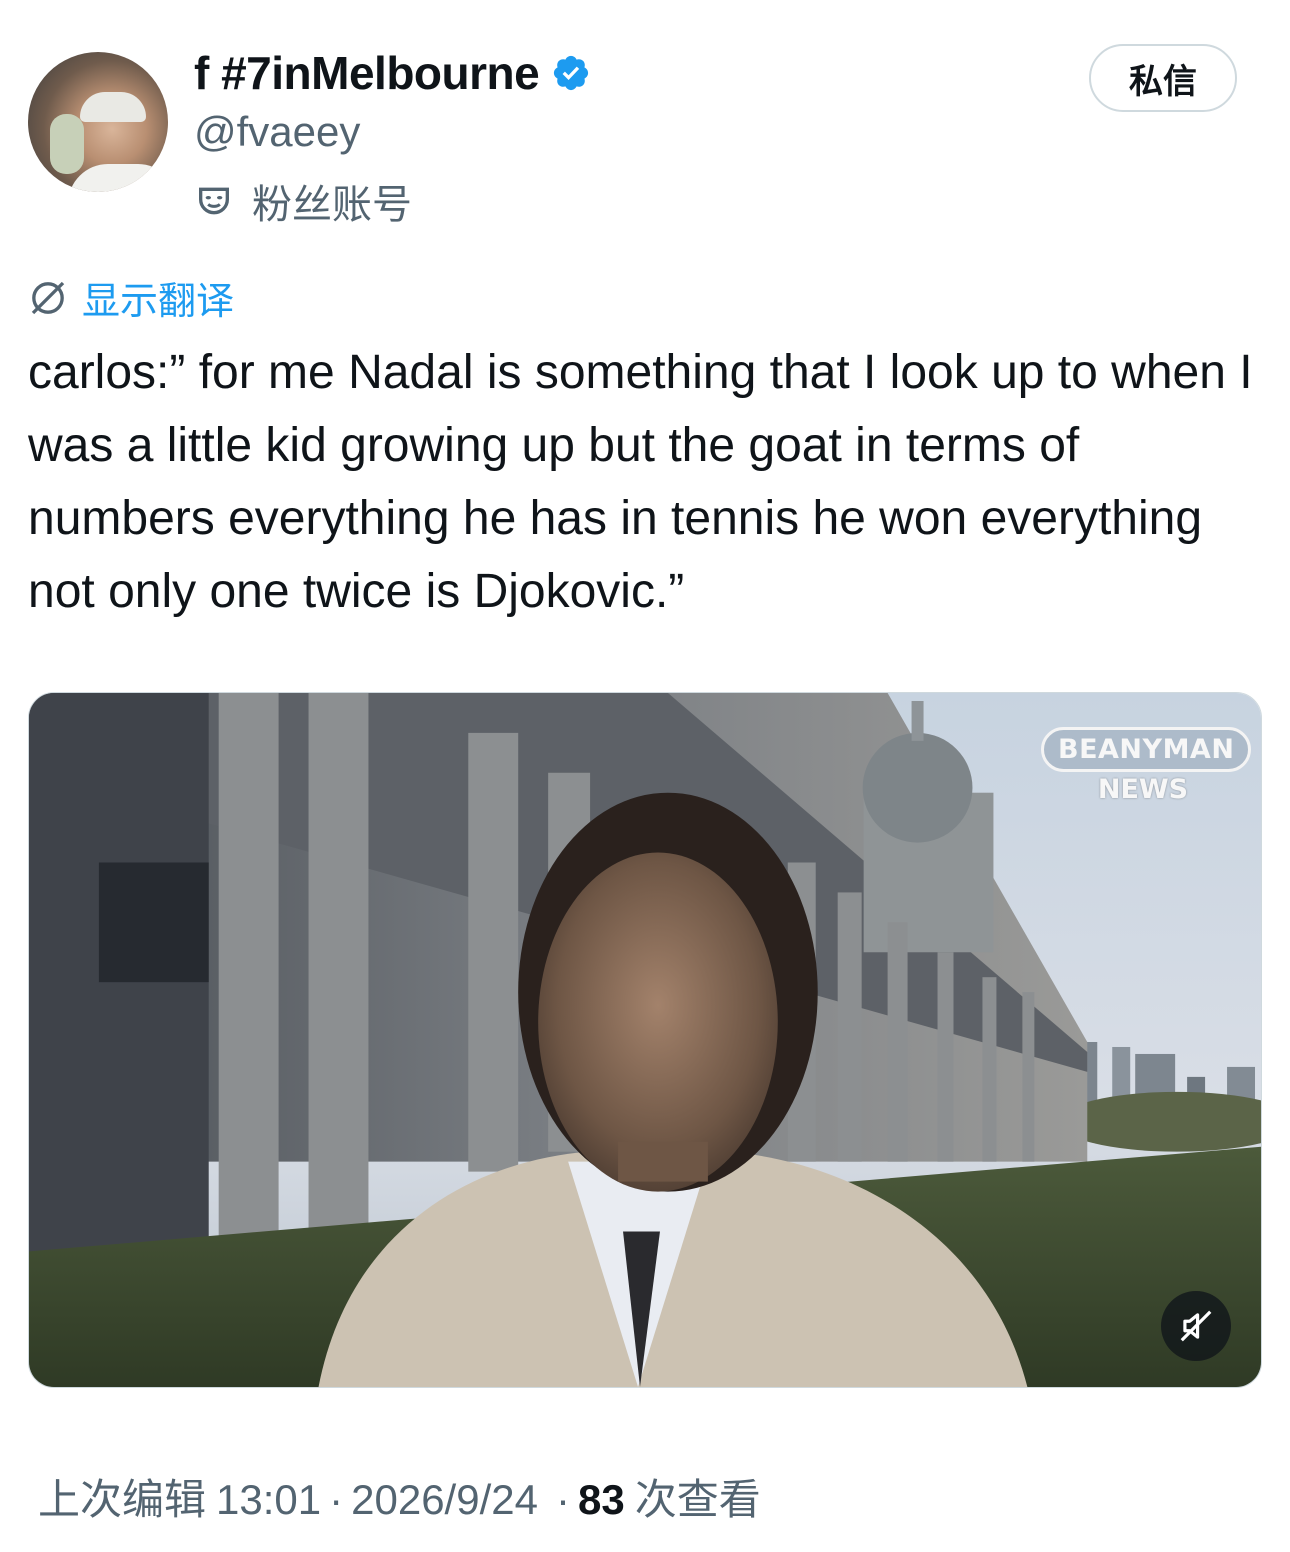 This screenshot has width=1290, height=1552. Describe the element at coordinates (118, 178) in the screenshot. I see `avatar-shirt` at that location.